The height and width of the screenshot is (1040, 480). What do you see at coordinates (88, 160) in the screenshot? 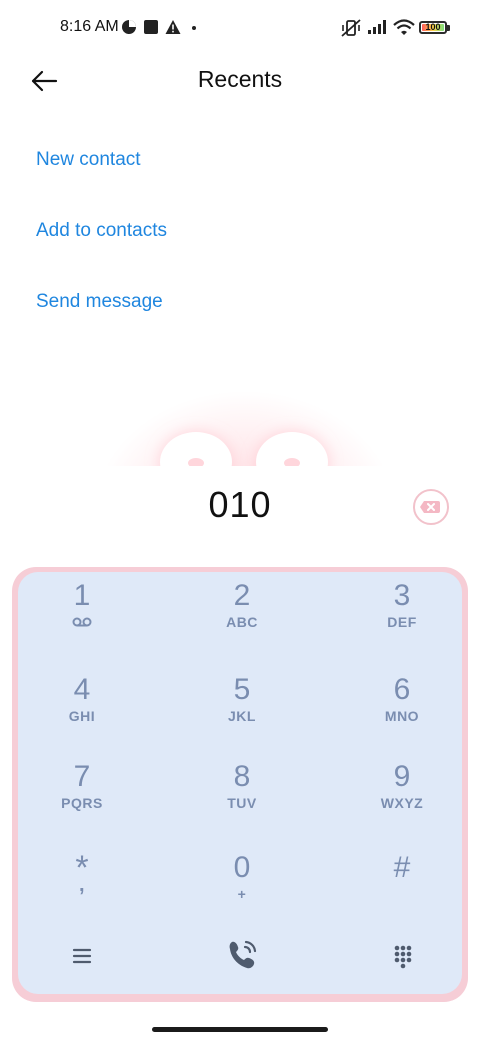
I see `new-contact-link: New contact` at bounding box center [88, 160].